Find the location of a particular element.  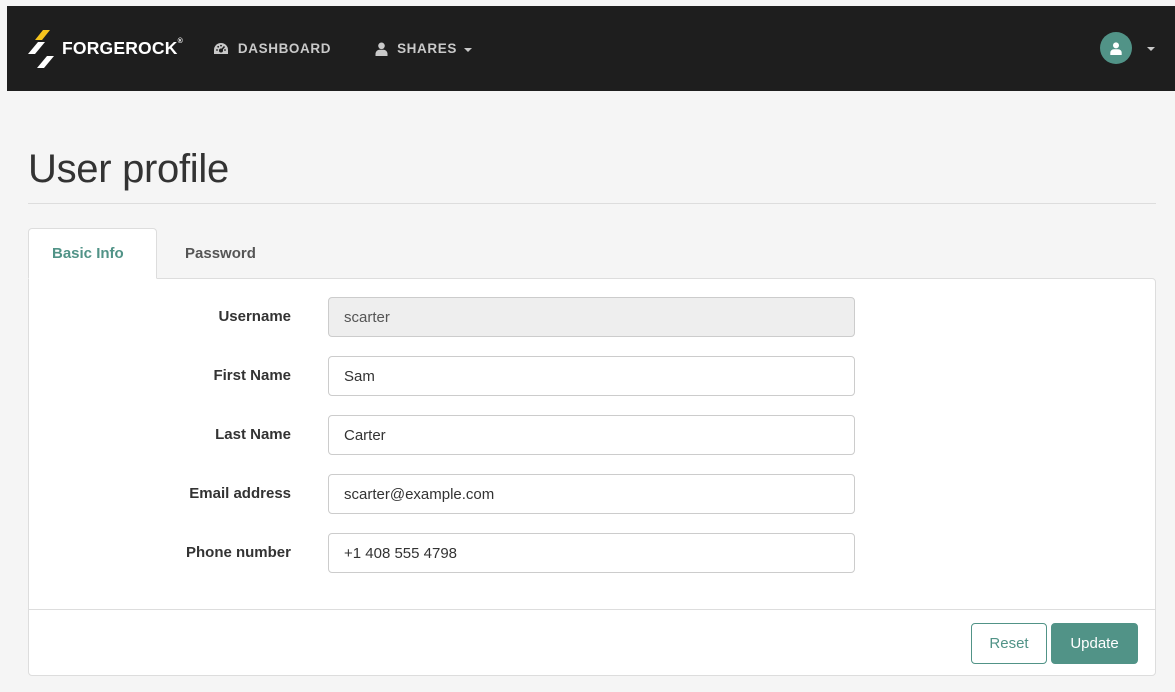

reset-button: Reset is located at coordinates (1009, 643).